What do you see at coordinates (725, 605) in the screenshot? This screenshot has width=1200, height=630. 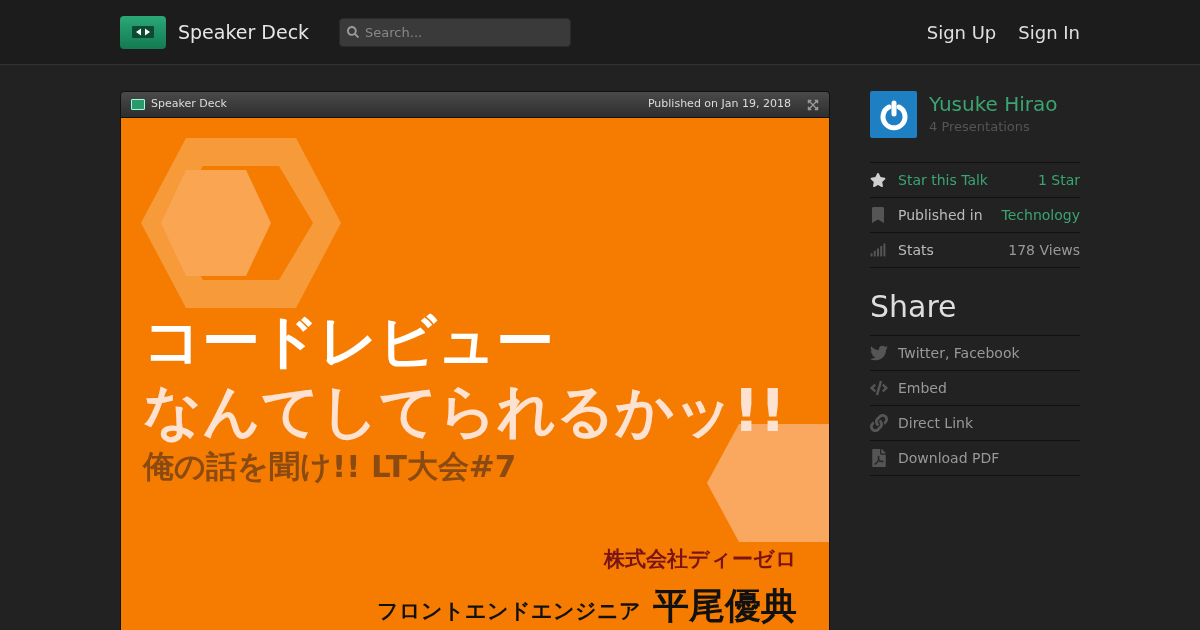 I see `speaker-name: 平尾優典` at bounding box center [725, 605].